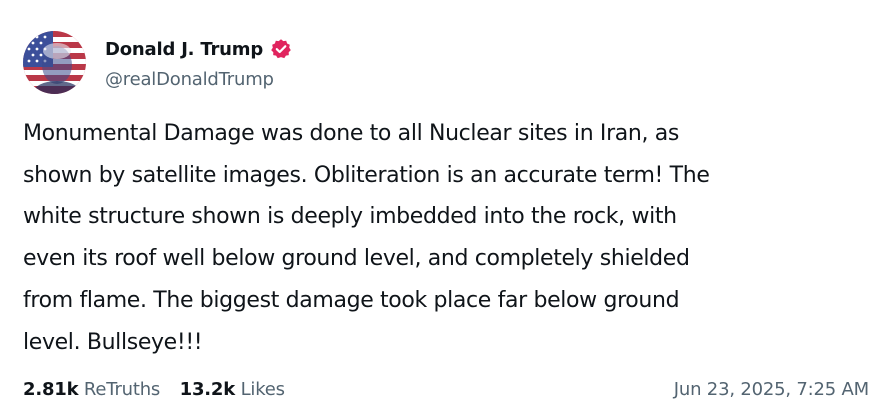  What do you see at coordinates (122, 389) in the screenshot?
I see `retruths-label: ReTruths` at bounding box center [122, 389].